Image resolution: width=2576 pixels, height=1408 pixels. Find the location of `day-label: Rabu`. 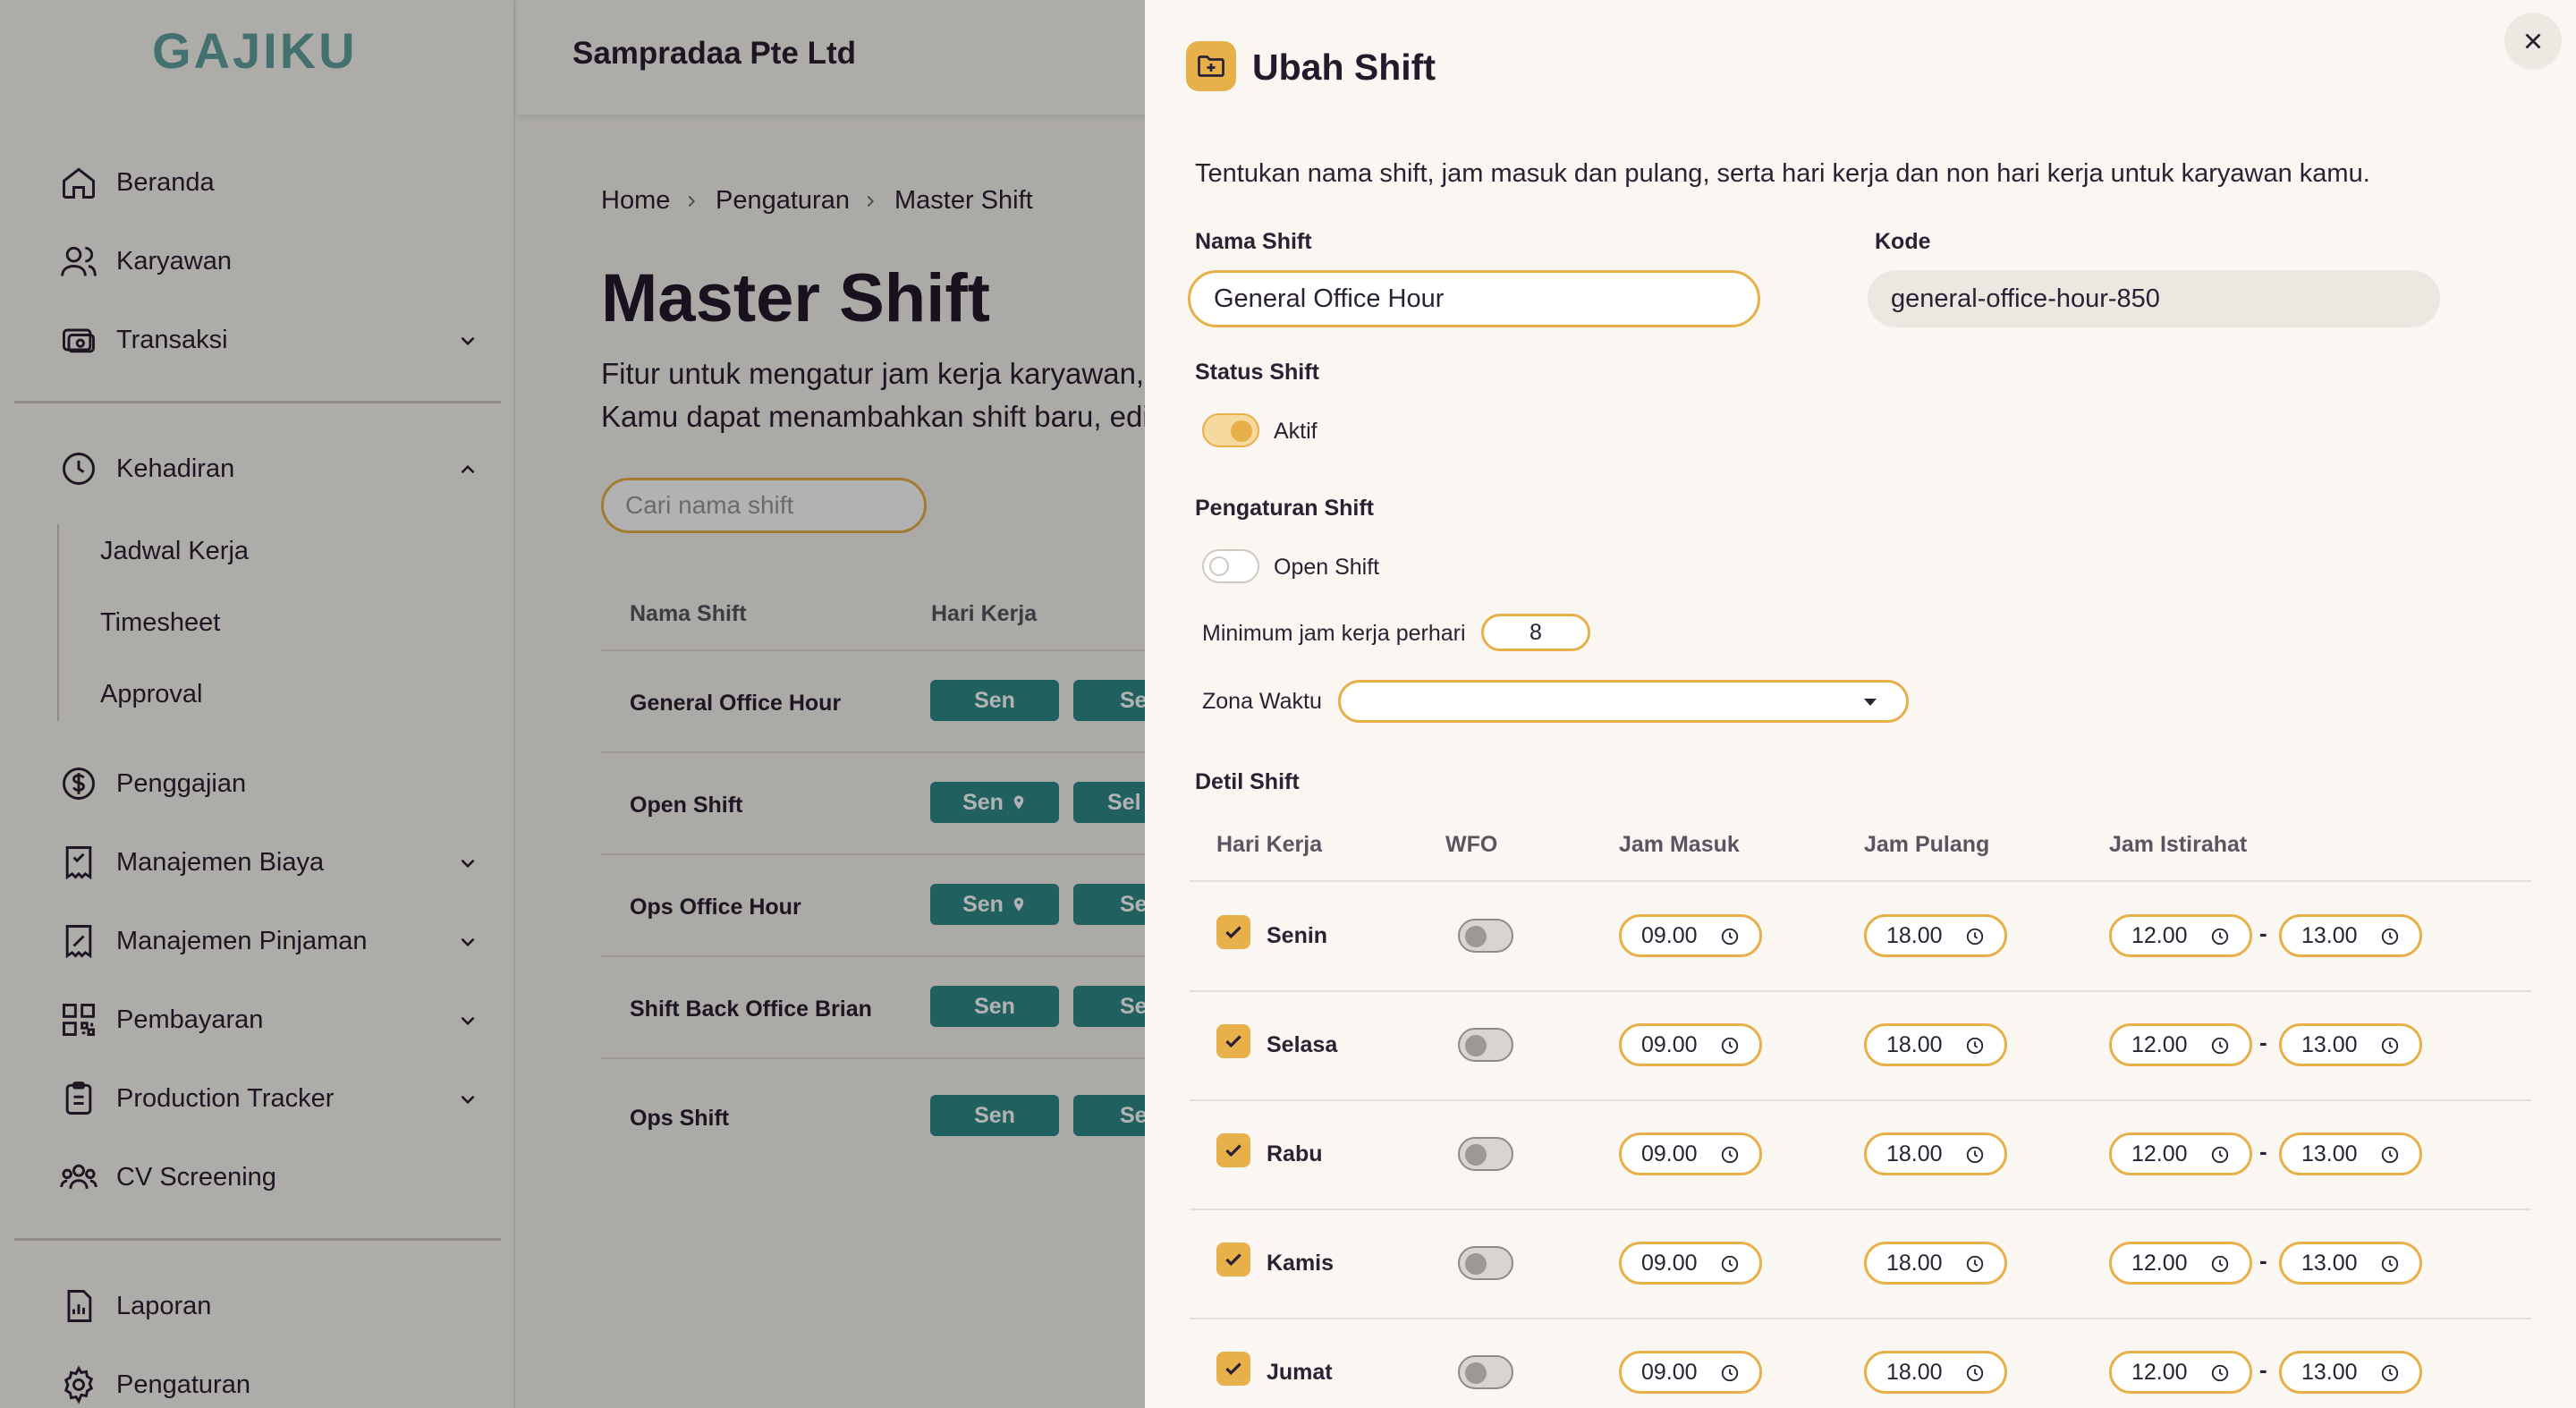

day-label: Rabu is located at coordinates (1295, 1153).